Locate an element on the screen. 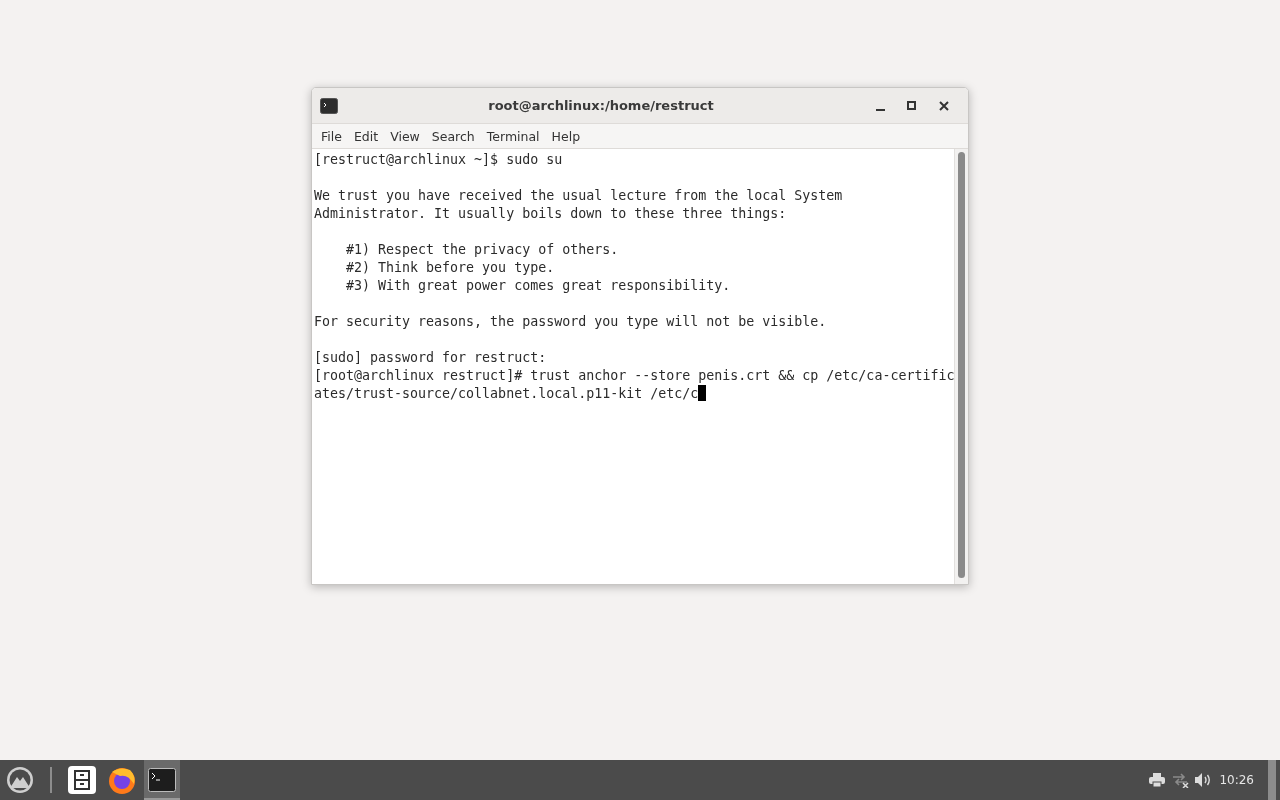 The width and height of the screenshot is (1280, 800). network-disconnected-icon is located at coordinates (1180, 780).